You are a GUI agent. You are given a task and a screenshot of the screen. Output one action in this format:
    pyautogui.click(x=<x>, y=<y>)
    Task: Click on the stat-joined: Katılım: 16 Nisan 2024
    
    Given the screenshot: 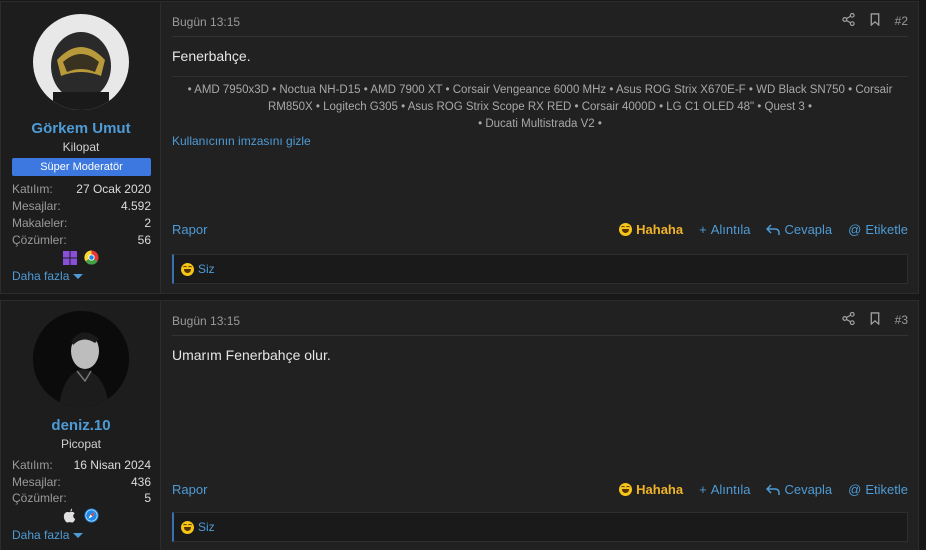 What is the action you would take?
    pyautogui.click(x=81, y=466)
    